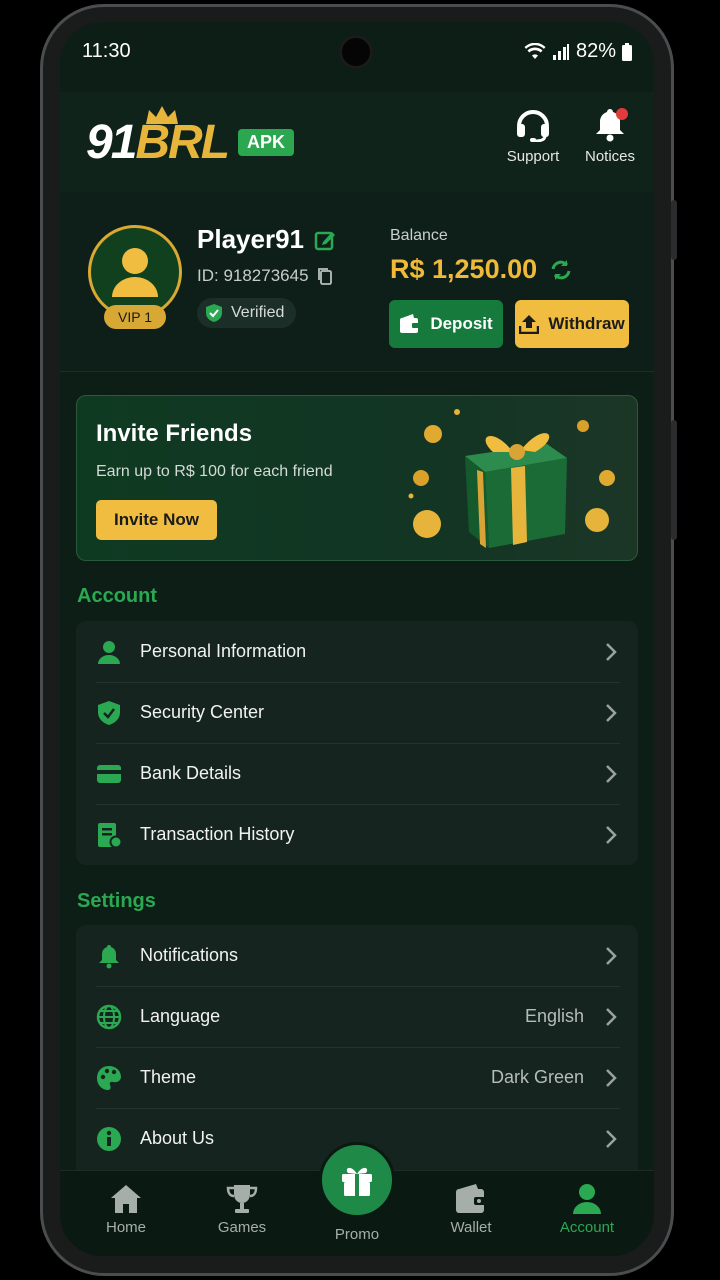  I want to click on nav-account: Account, so click(587, 1209).